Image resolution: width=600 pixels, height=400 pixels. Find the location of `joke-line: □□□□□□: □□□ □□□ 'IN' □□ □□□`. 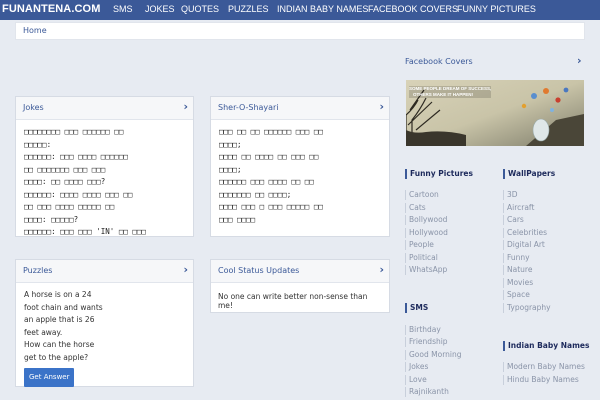

joke-line: □□□□□□: □□□ □□□ 'IN' □□ □□□ is located at coordinates (85, 231).